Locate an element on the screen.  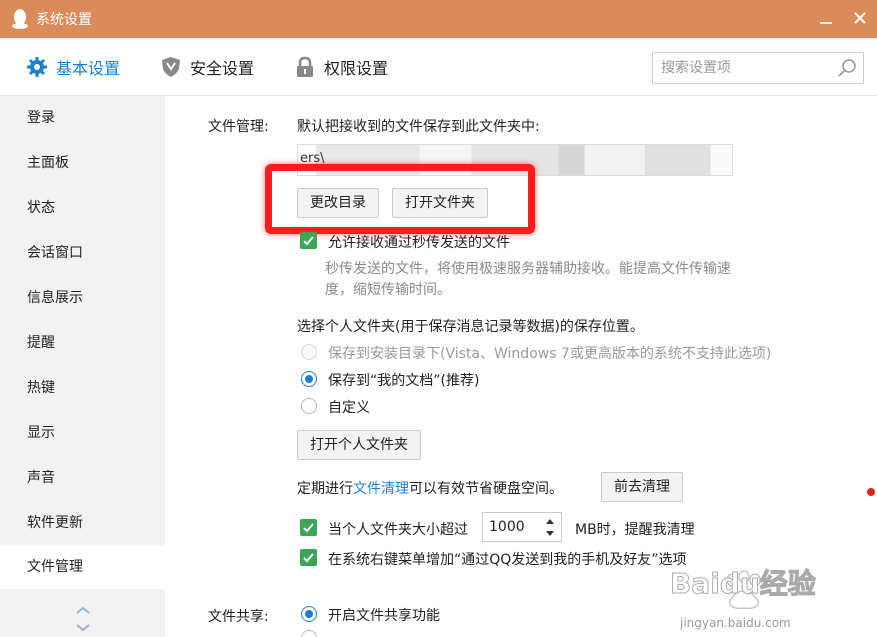
size-remind-label-after: MB时，提醒我清理 is located at coordinates (635, 530).